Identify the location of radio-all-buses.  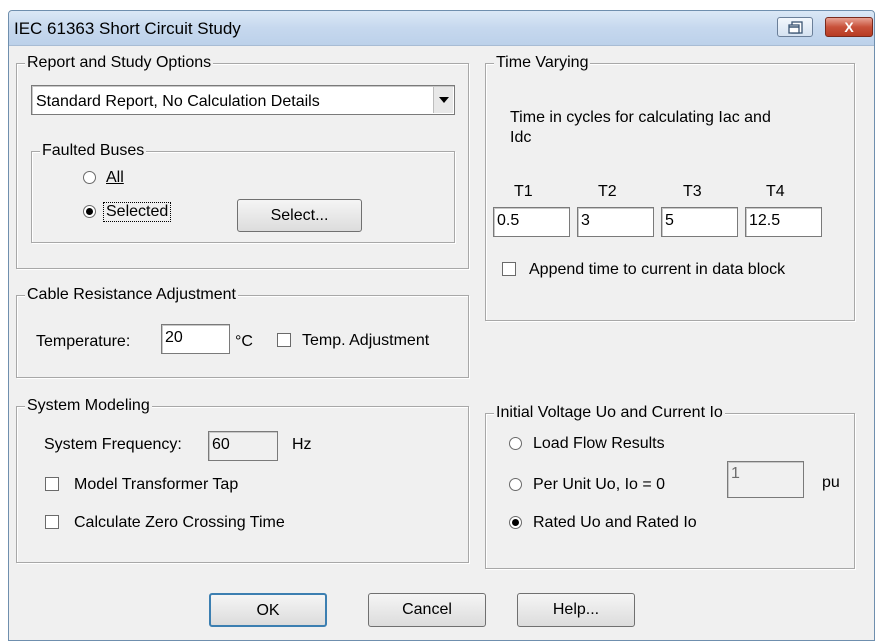
(89, 177).